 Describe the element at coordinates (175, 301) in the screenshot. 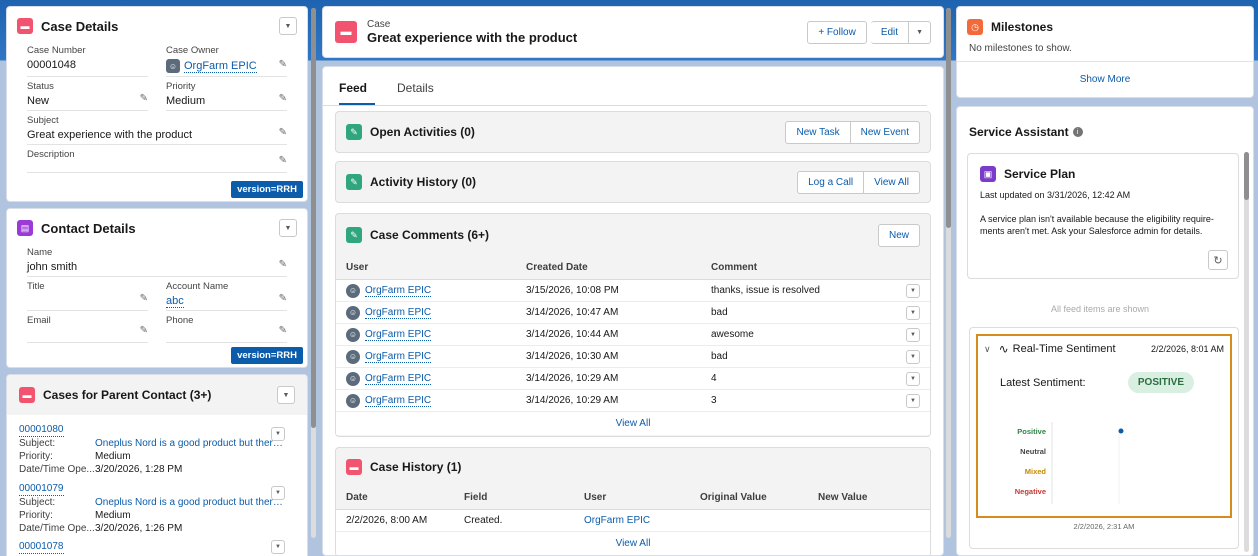

I see `account-name-link: abc` at that location.